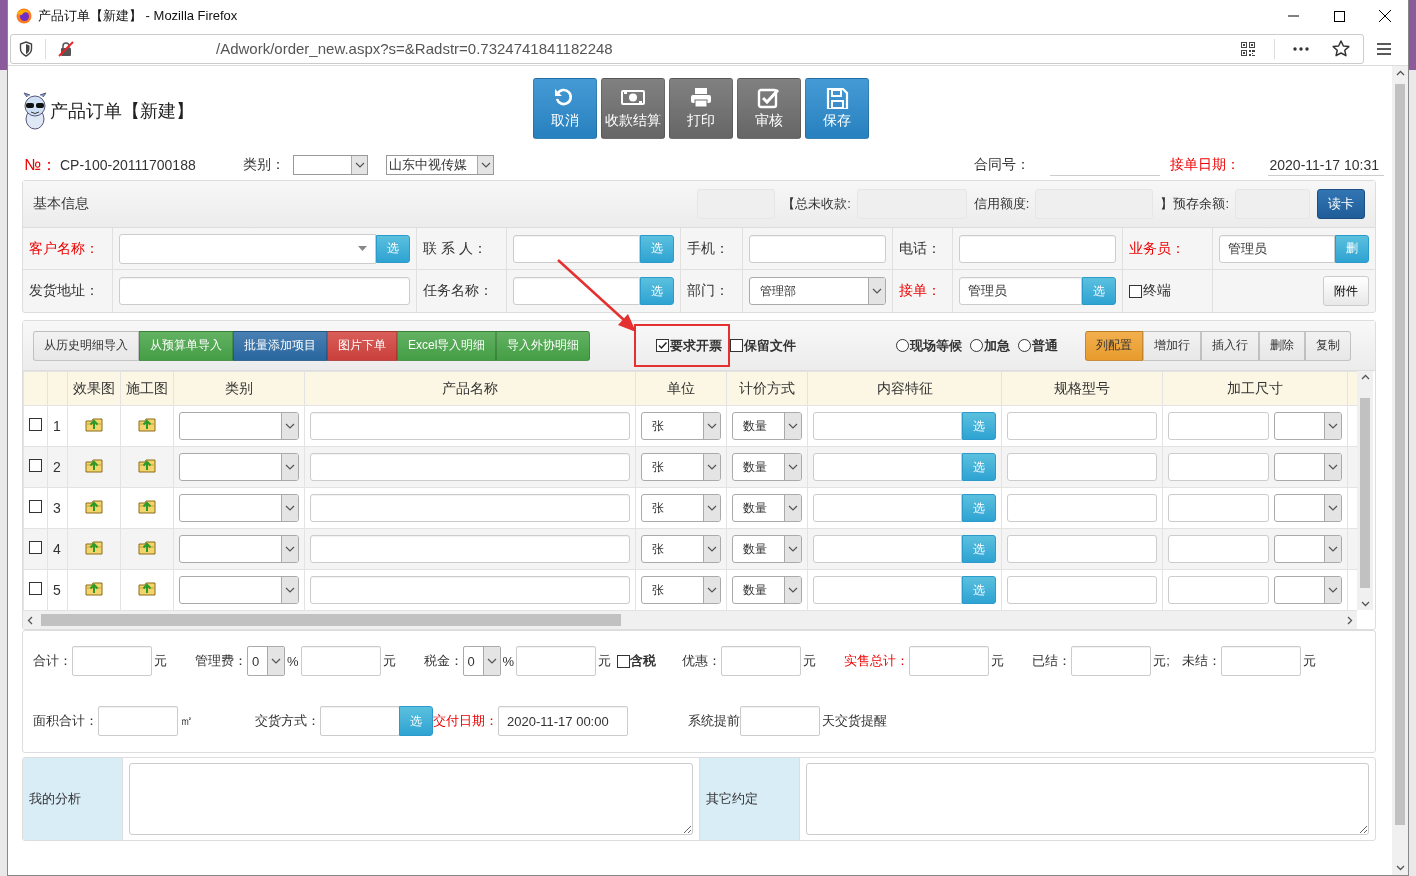 Image resolution: width=1416 pixels, height=876 pixels. I want to click on scroll-right-icon, so click(1350, 620).